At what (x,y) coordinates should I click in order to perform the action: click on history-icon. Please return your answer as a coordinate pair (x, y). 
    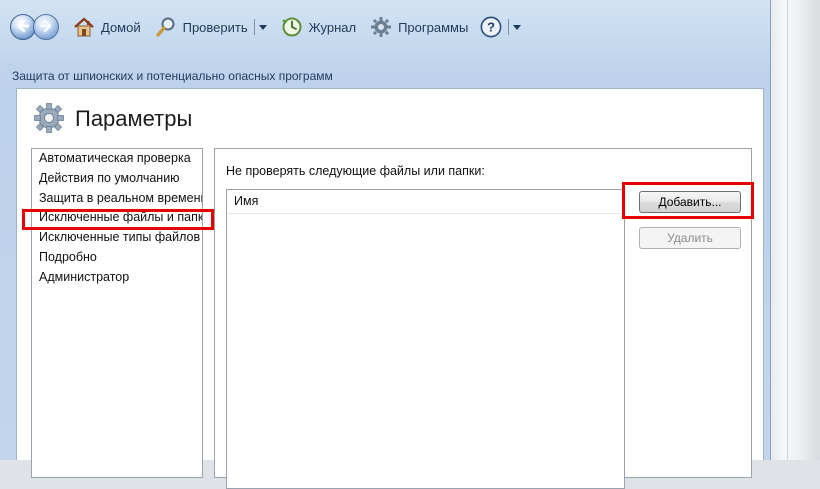
    Looking at the image, I should click on (292, 27).